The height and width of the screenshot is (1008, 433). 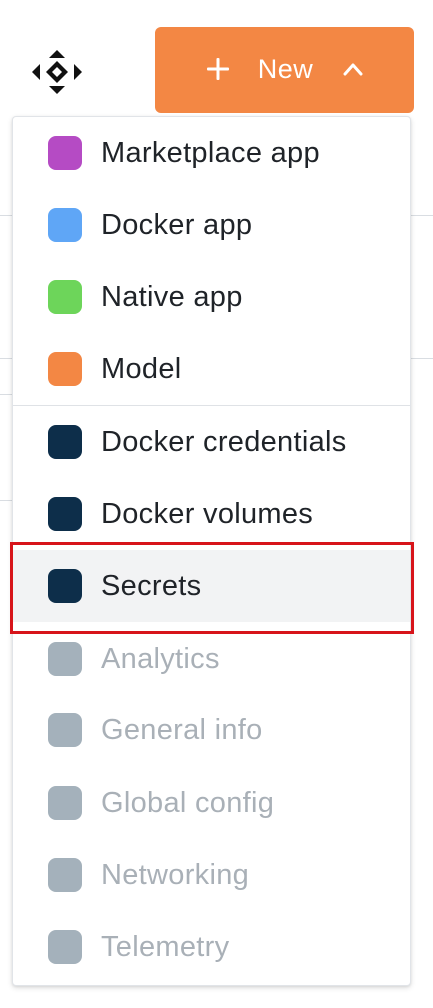 I want to click on analytics-color-icon, so click(x=65, y=659).